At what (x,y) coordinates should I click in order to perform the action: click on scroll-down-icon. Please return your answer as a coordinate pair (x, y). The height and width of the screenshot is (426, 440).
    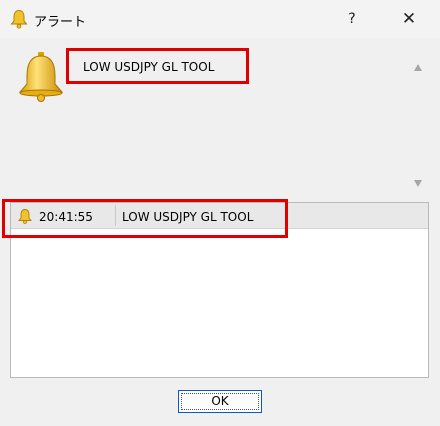
    Looking at the image, I should click on (418, 183).